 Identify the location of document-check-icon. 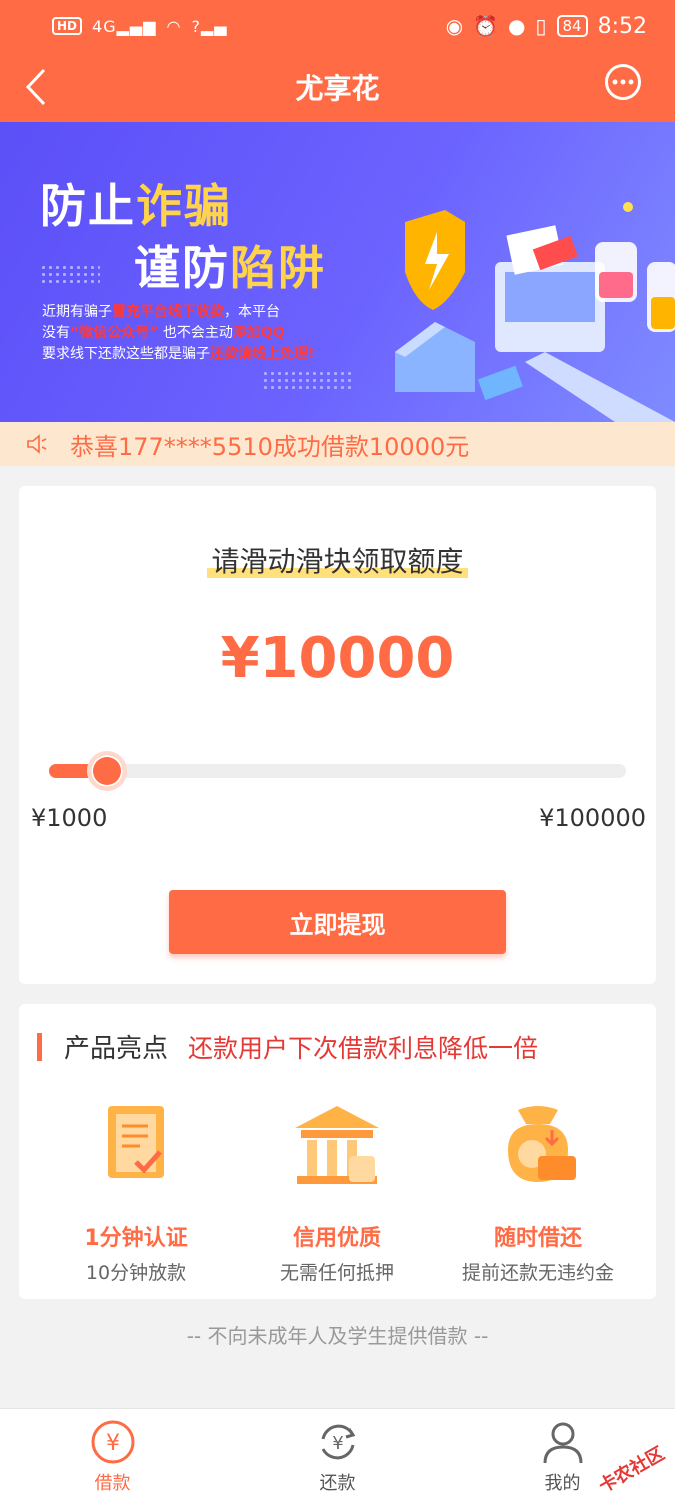
(136, 1142).